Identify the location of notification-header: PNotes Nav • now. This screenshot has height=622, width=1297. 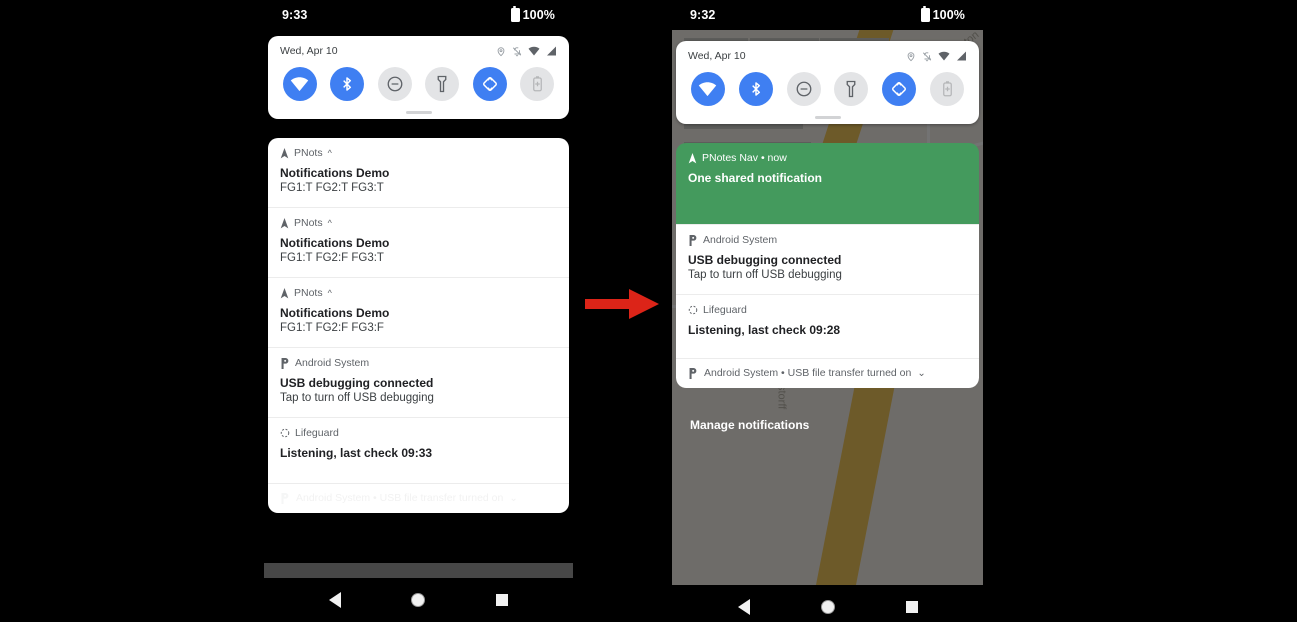
(827, 158).